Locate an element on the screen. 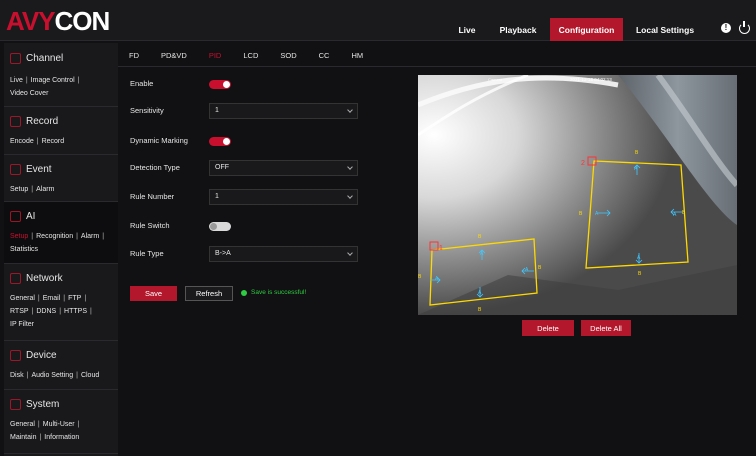 The width and height of the screenshot is (756, 456). sidebar-link-video-cover: Video Cover is located at coordinates (29, 93).